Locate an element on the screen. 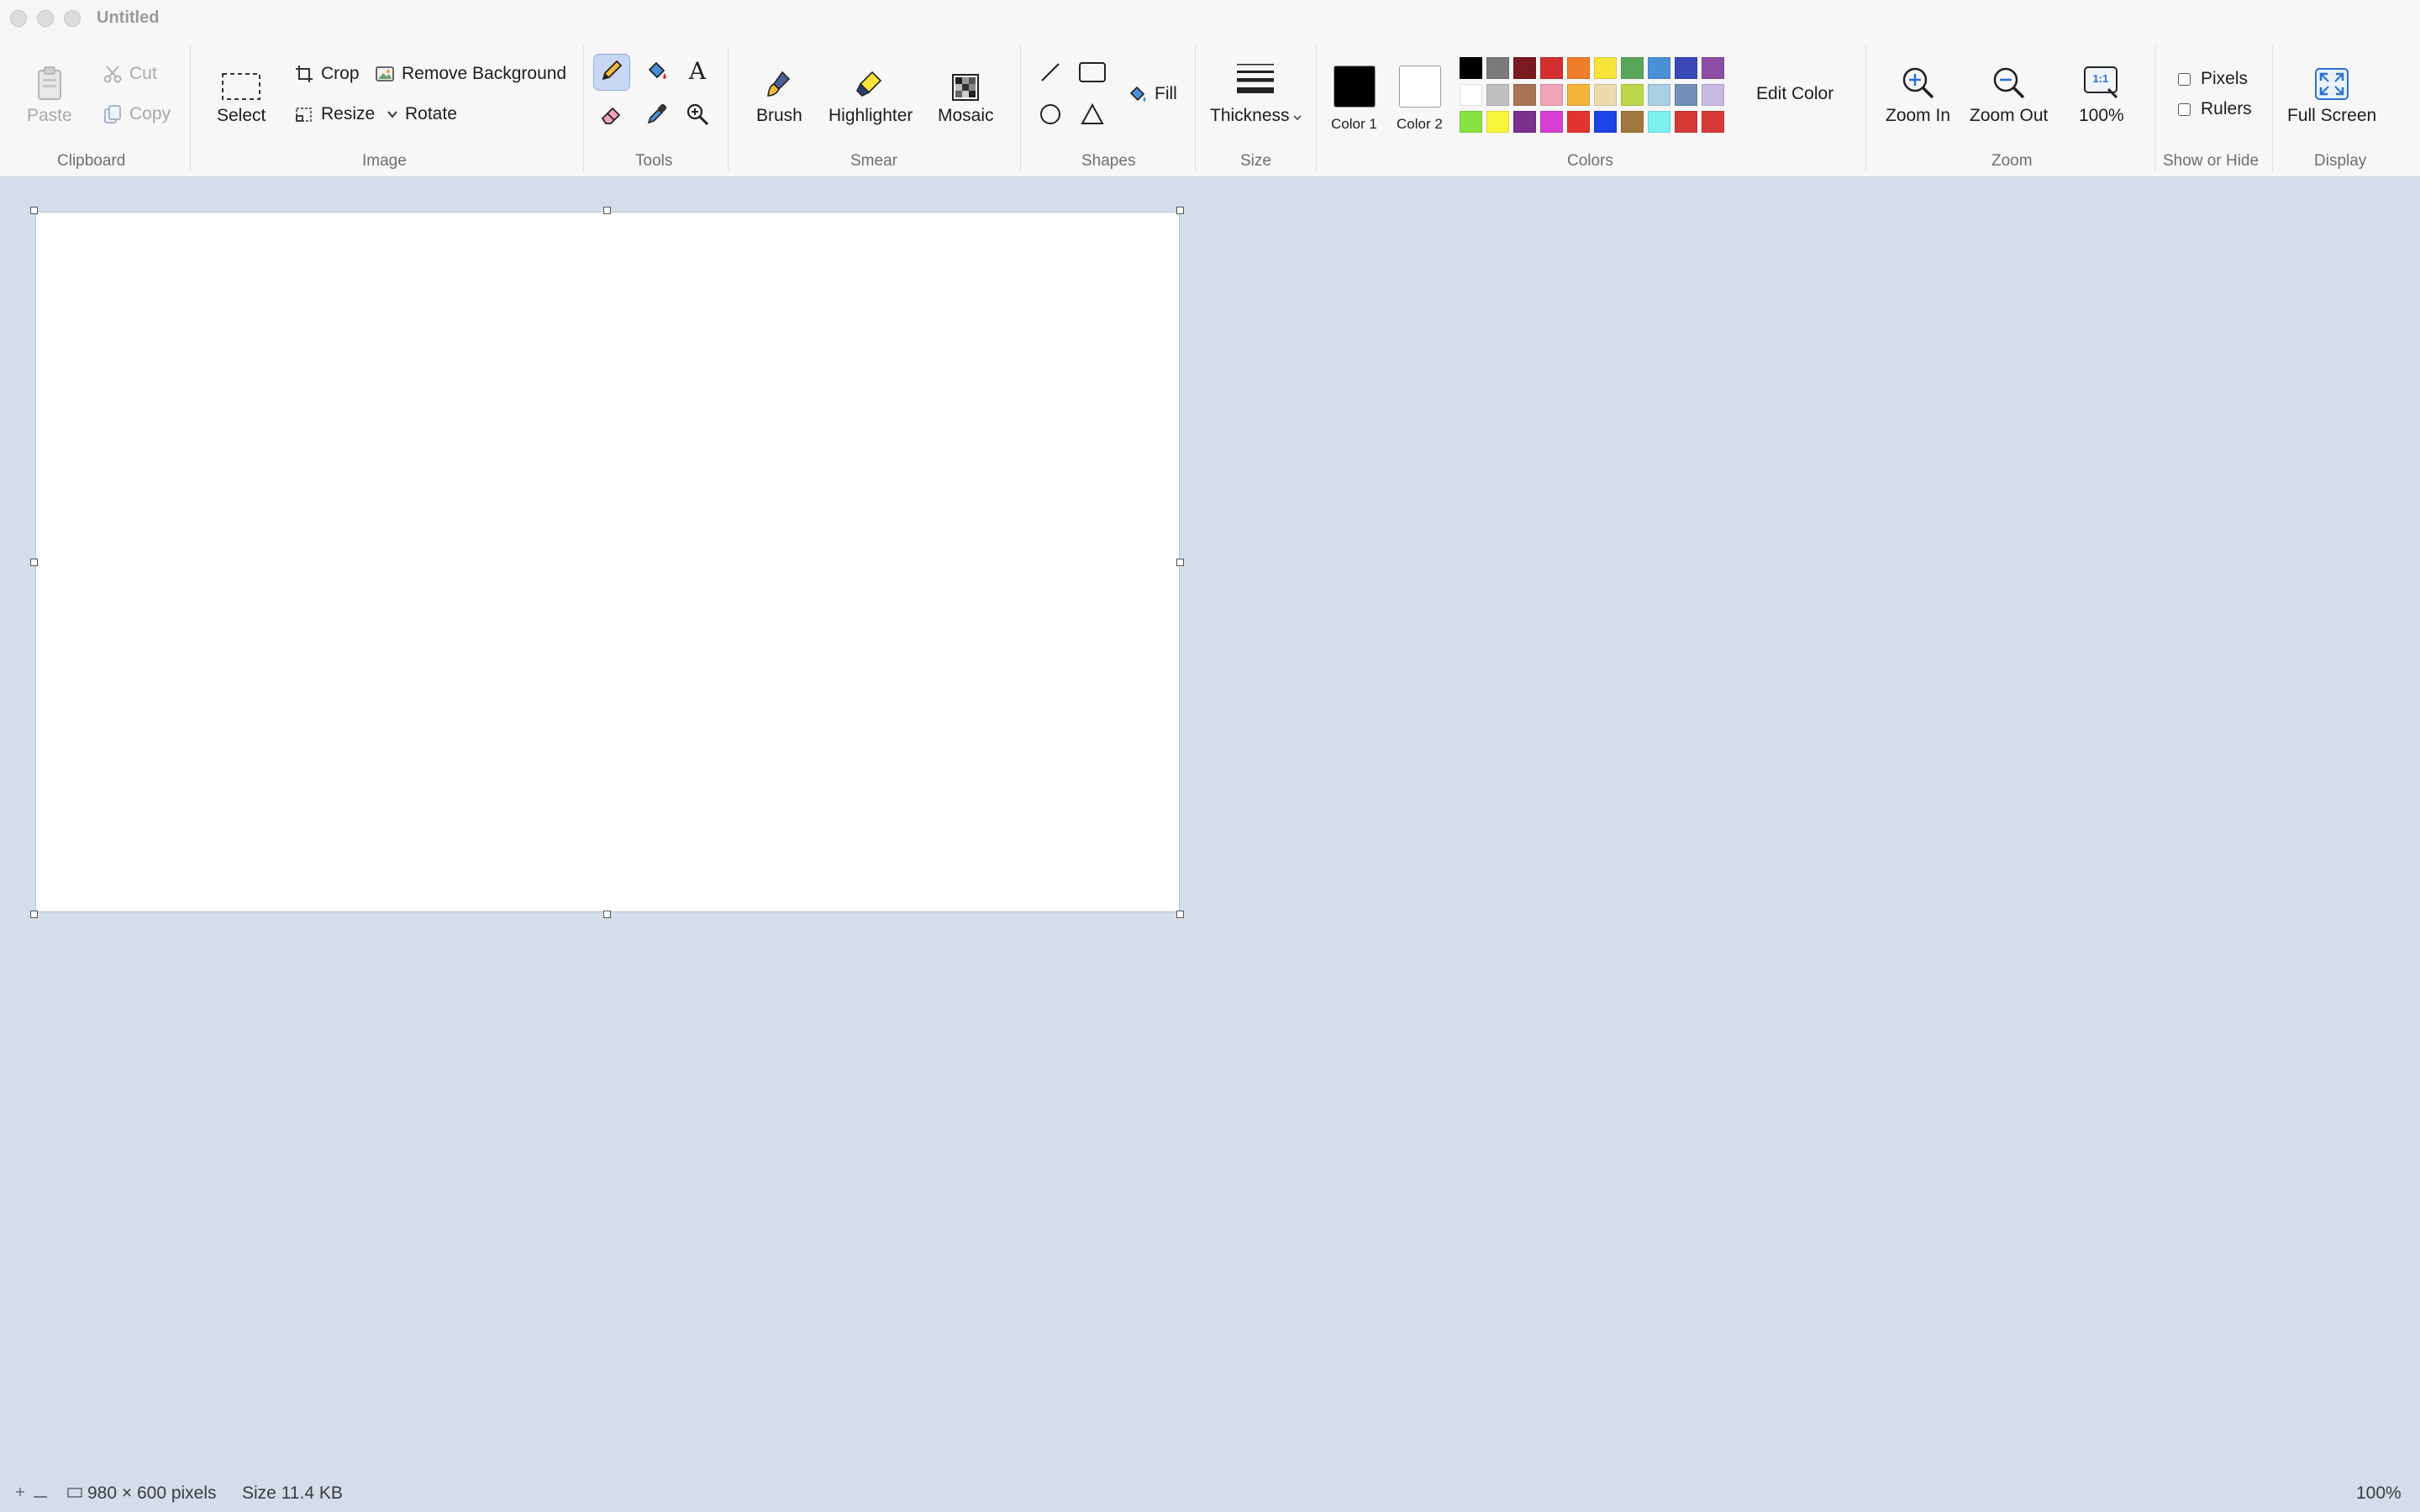  resize-handle-top-right is located at coordinates (1180, 210).